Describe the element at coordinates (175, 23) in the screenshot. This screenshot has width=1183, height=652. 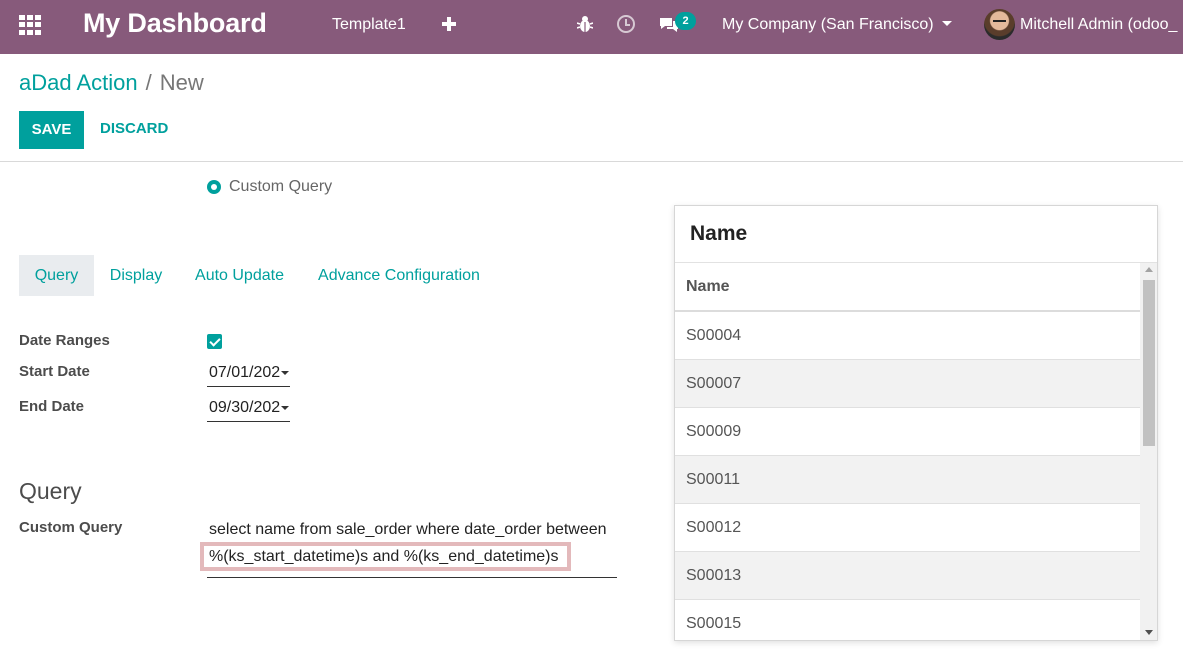
I see `app-title: My Dashboard` at that location.